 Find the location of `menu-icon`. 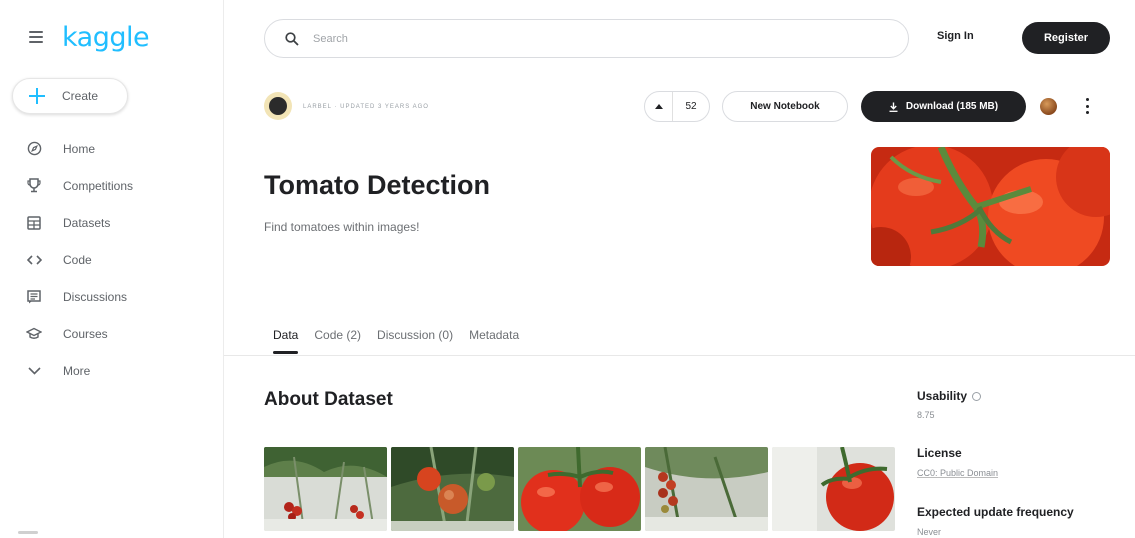

menu-icon is located at coordinates (36, 37).